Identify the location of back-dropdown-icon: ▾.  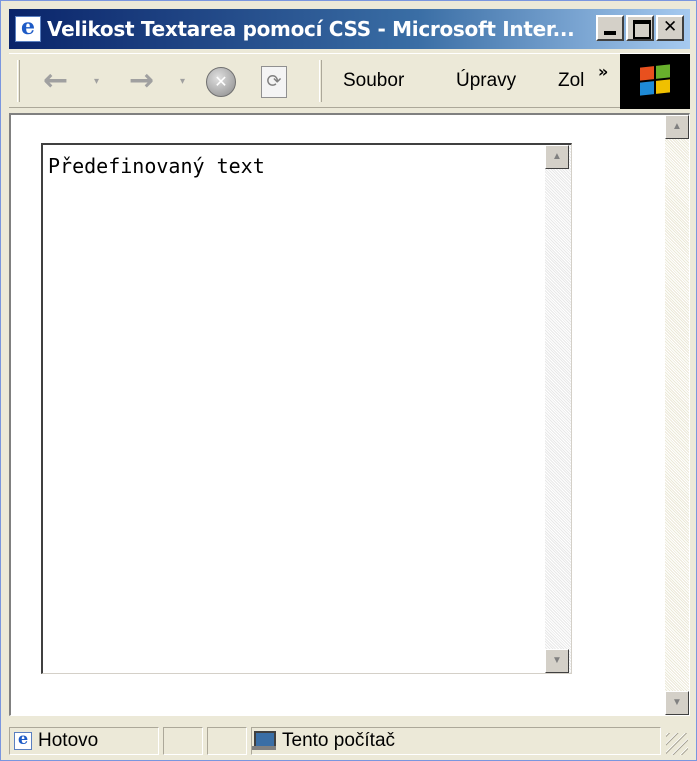
(96, 81).